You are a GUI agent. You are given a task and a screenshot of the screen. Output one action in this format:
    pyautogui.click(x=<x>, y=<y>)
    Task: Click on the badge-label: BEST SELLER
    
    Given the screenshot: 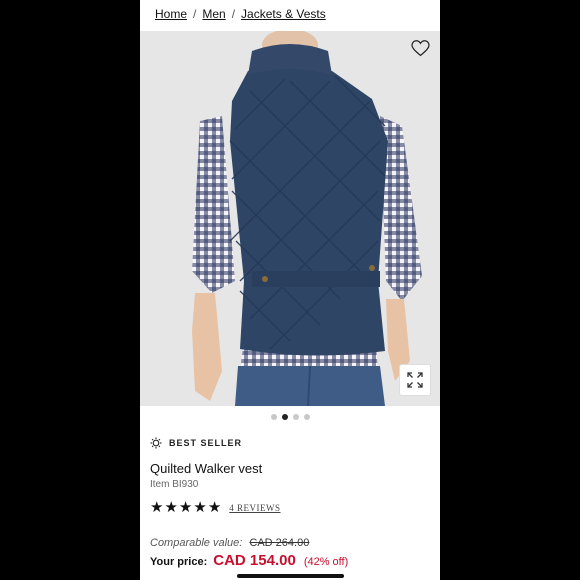 What is the action you would take?
    pyautogui.click(x=206, y=443)
    